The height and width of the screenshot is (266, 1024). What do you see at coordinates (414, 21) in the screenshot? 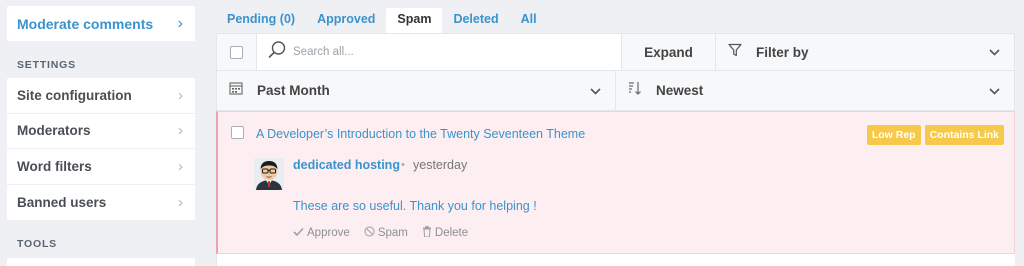
I see `tab-spam: Spam` at bounding box center [414, 21].